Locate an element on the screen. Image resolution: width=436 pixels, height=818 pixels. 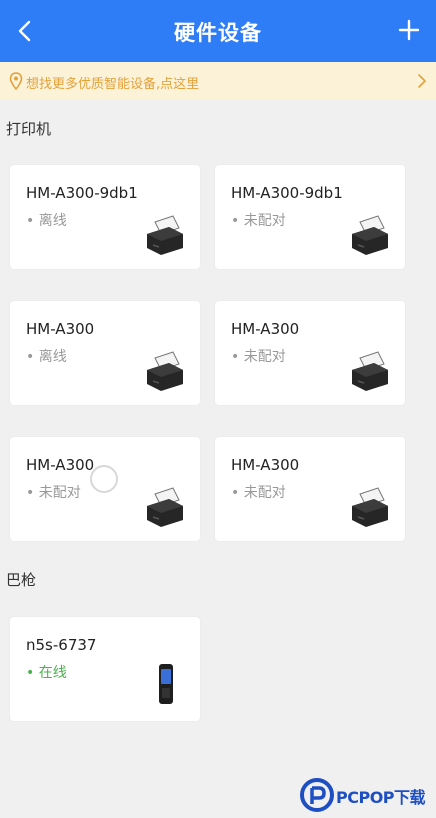
promo-notice-bar: 想找更多优质智能设备,点这里 is located at coordinates (218, 81).